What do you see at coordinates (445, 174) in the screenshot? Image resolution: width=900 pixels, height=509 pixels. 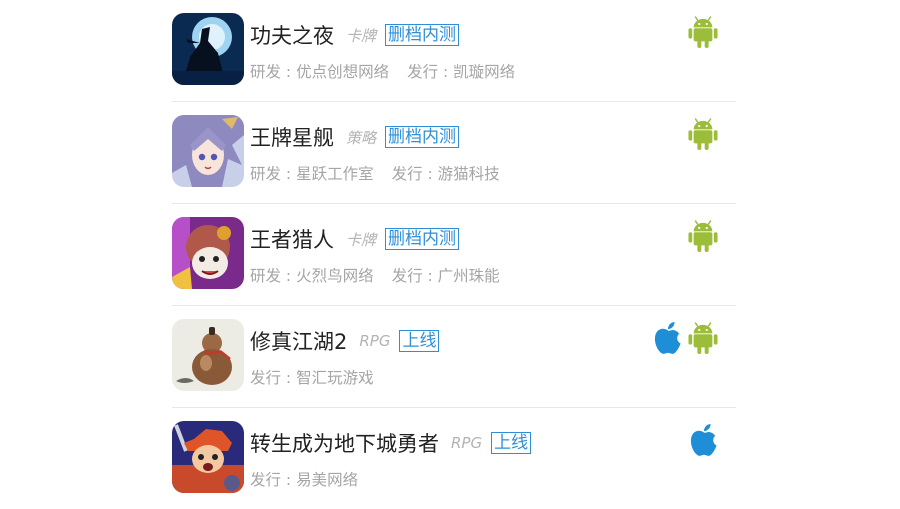 I see `publisher-label: 发行 : 游猫科技` at bounding box center [445, 174].